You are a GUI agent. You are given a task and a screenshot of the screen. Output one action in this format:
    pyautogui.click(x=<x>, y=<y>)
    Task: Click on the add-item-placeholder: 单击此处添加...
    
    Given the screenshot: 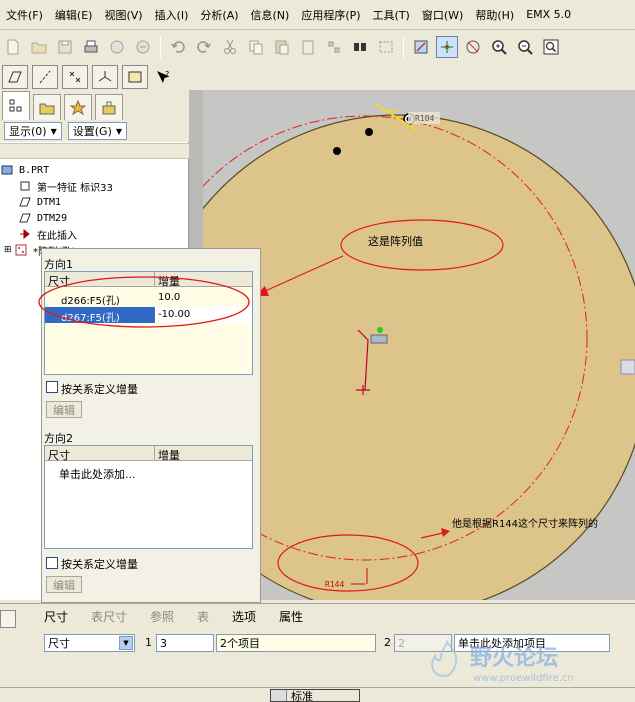 What is the action you would take?
    pyautogui.click(x=97, y=474)
    